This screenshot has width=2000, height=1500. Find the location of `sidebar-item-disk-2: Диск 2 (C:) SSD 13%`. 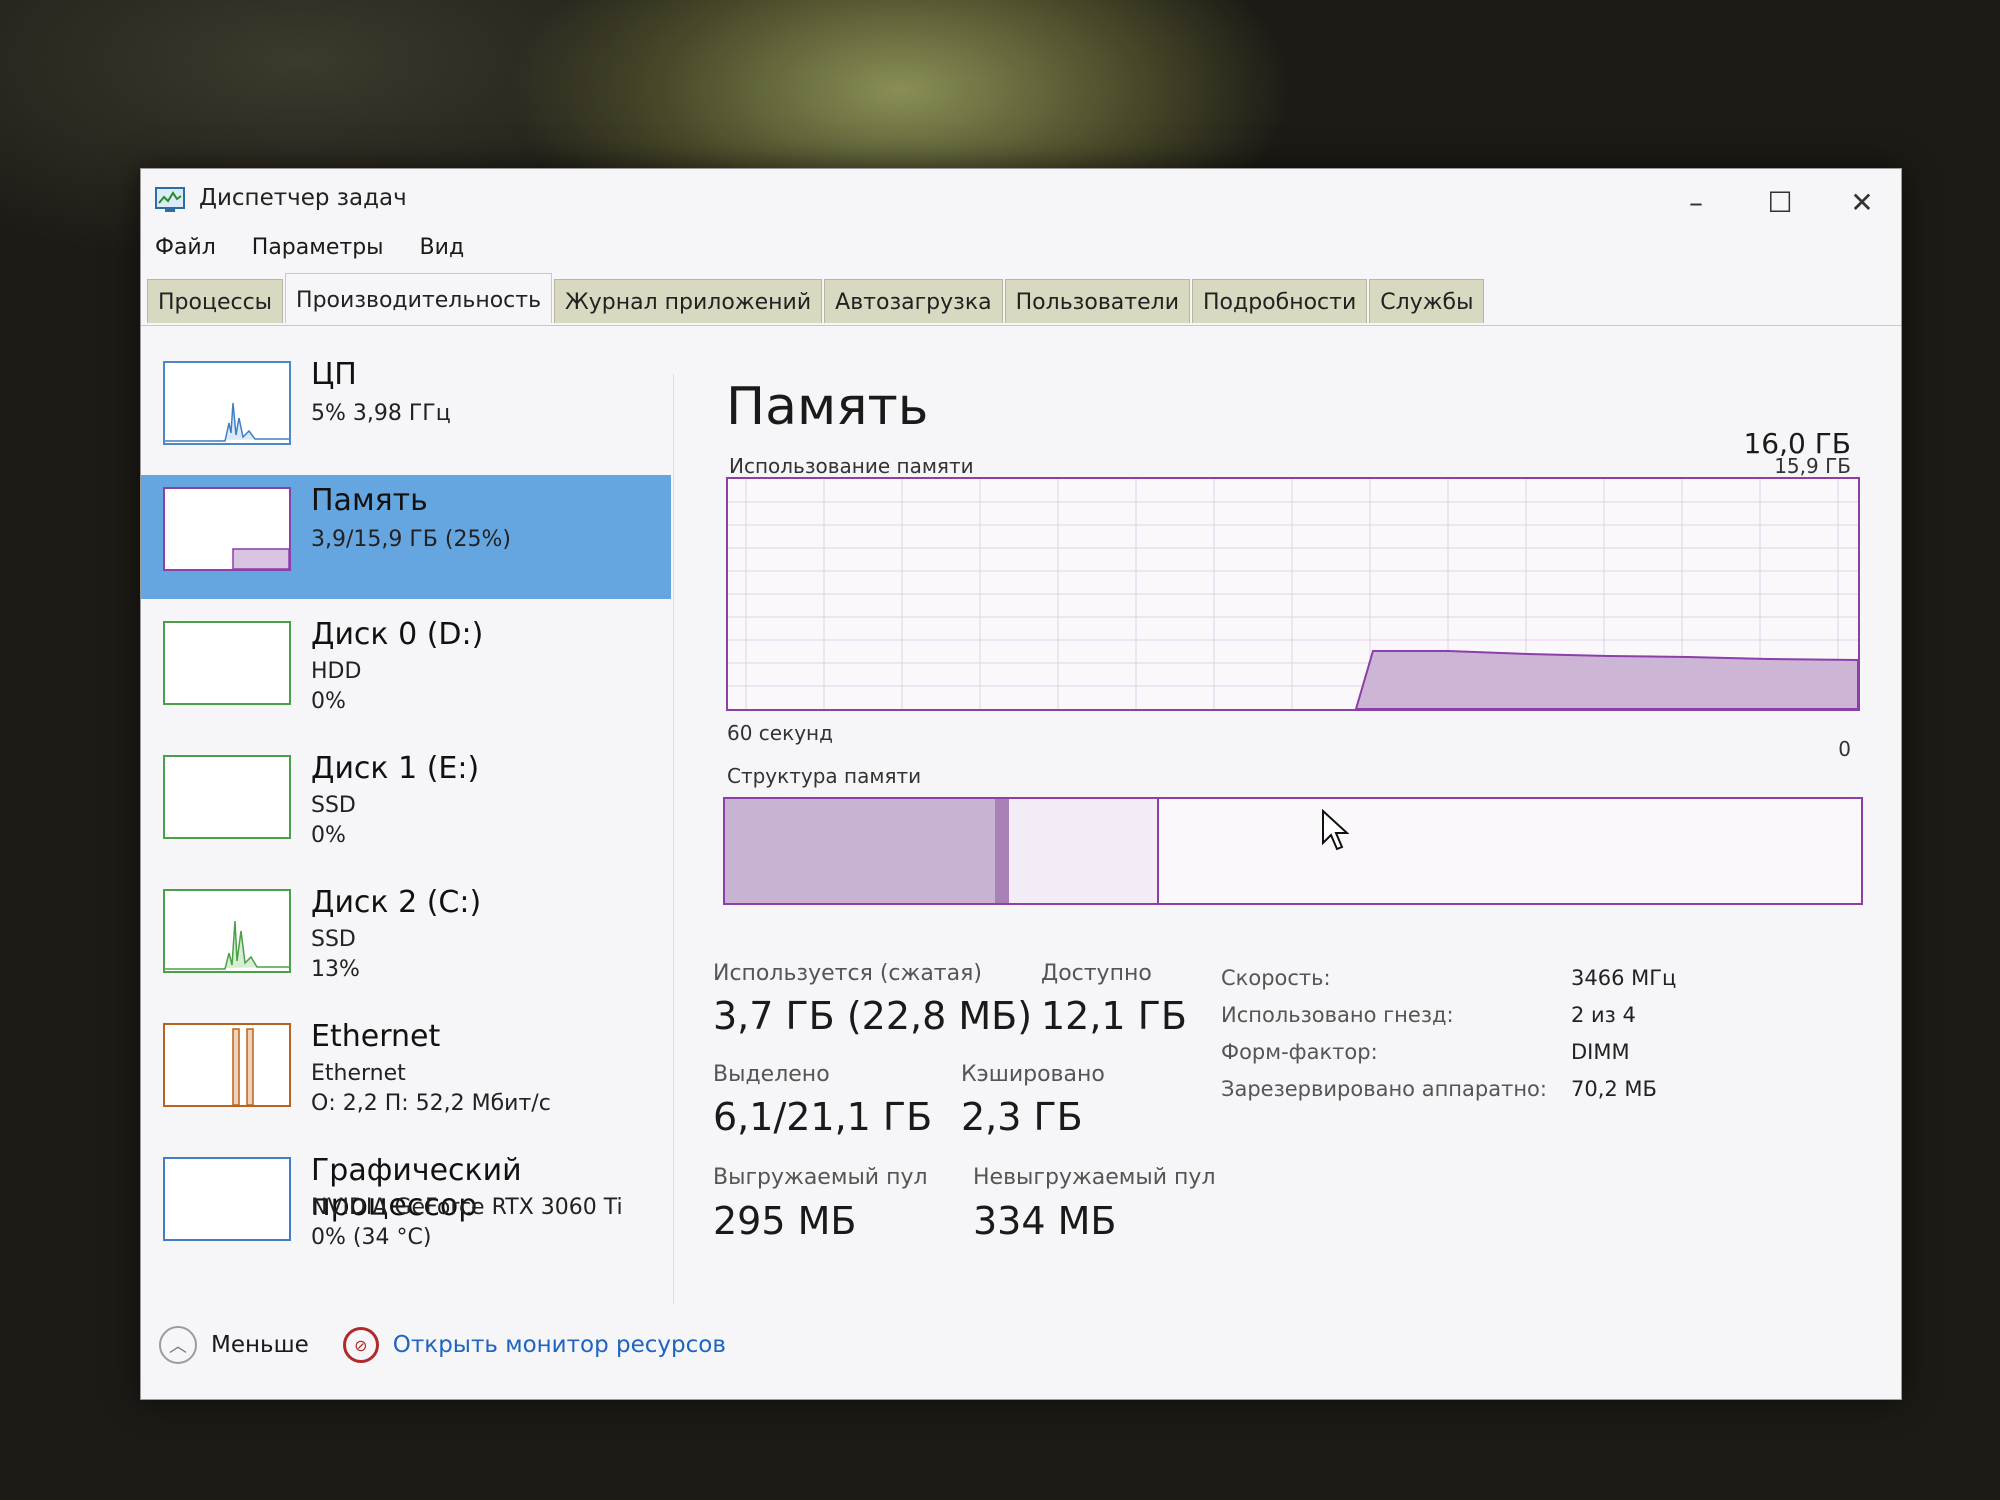

sidebar-item-disk-2: Диск 2 (C:) SSD 13% is located at coordinates (406, 939).